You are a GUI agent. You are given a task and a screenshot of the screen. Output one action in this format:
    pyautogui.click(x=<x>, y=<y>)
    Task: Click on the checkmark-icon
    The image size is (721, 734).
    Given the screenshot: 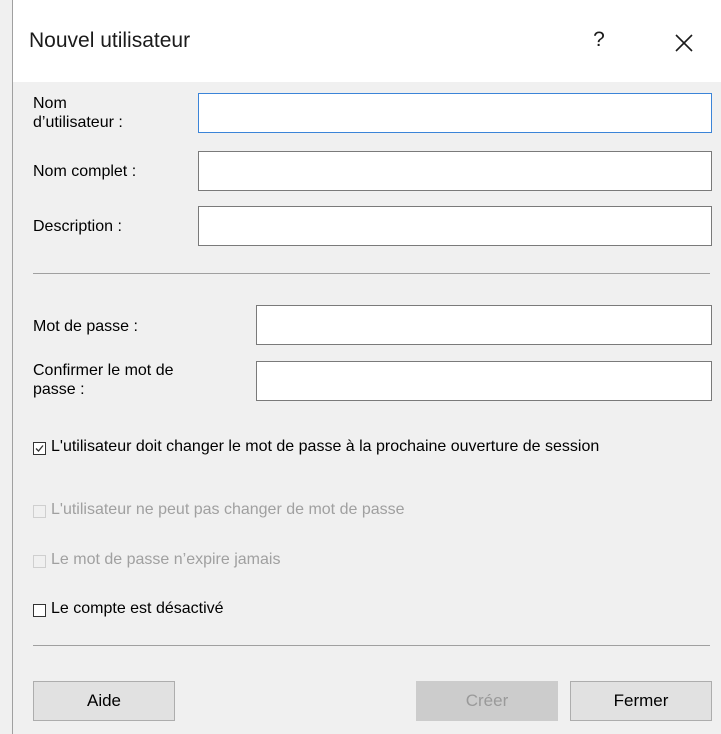 What is the action you would take?
    pyautogui.click(x=39, y=448)
    